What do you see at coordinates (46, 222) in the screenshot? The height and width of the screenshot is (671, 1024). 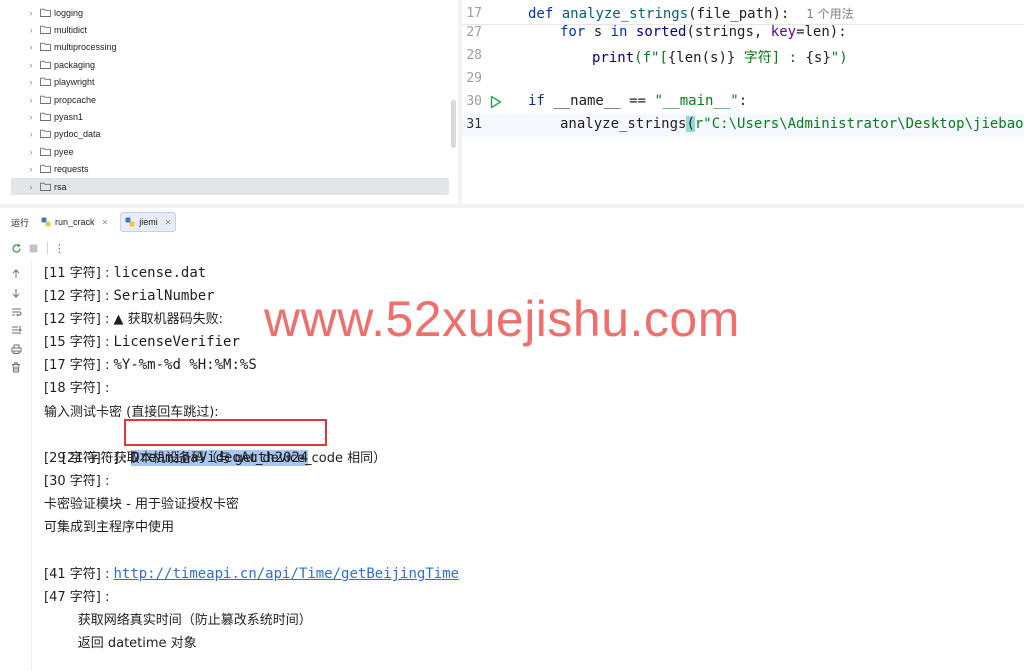 I see `python-icon` at bounding box center [46, 222].